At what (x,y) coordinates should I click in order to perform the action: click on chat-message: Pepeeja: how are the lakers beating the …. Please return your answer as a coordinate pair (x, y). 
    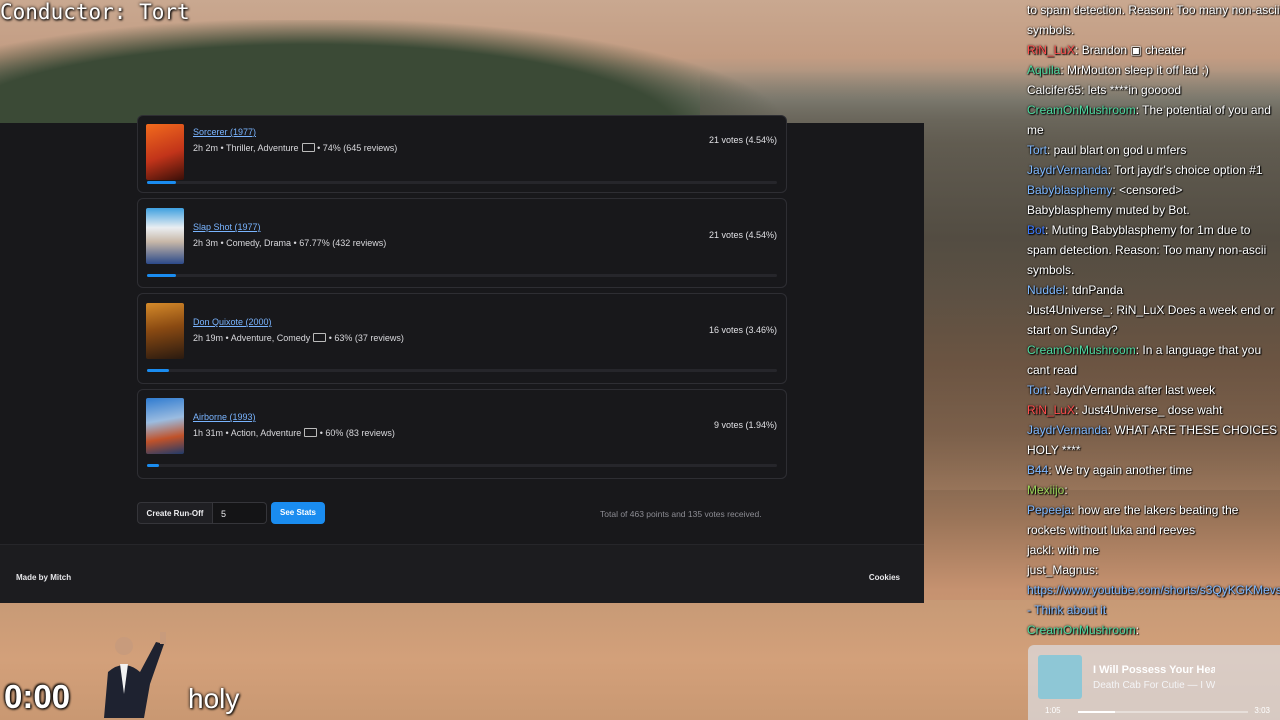
    Looking at the image, I should click on (1152, 520).